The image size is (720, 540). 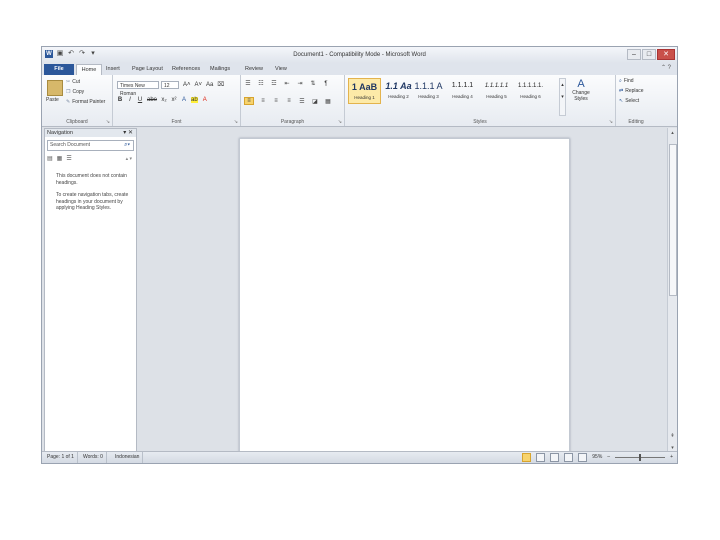 What do you see at coordinates (274, 83) in the screenshot?
I see `multilevel-button: ☲` at bounding box center [274, 83].